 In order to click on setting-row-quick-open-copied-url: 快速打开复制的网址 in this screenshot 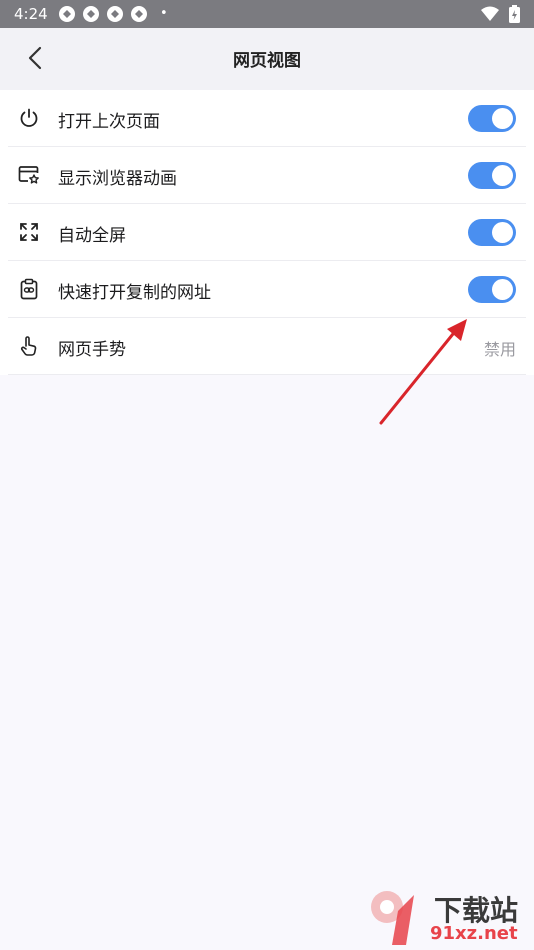, I will do `click(267, 289)`.